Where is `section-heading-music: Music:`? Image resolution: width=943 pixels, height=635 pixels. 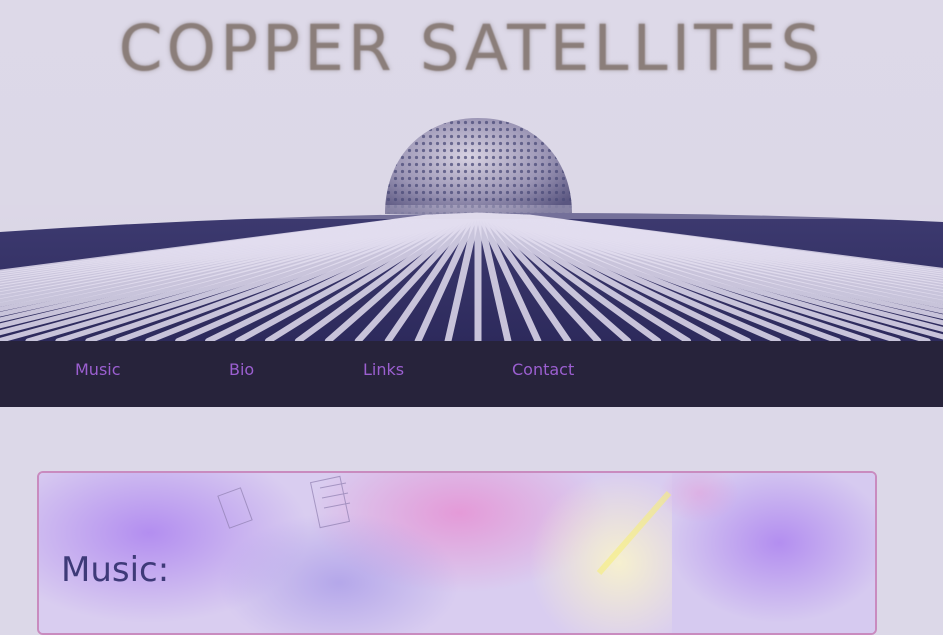 section-heading-music: Music: is located at coordinates (115, 570).